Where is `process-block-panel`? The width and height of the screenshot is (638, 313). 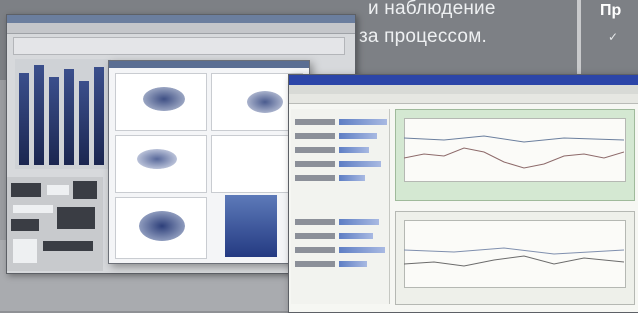
process-block-panel is located at coordinates (55, 224).